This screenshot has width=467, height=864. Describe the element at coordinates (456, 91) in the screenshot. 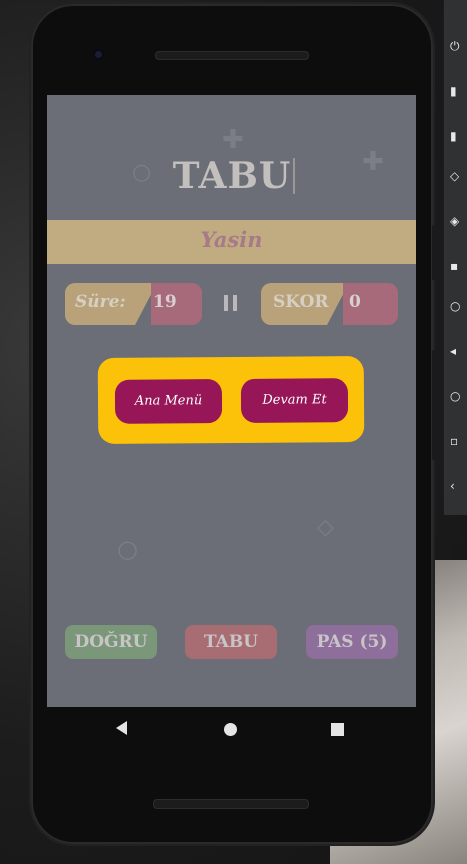

I see `volume-up-icon: ▮` at that location.